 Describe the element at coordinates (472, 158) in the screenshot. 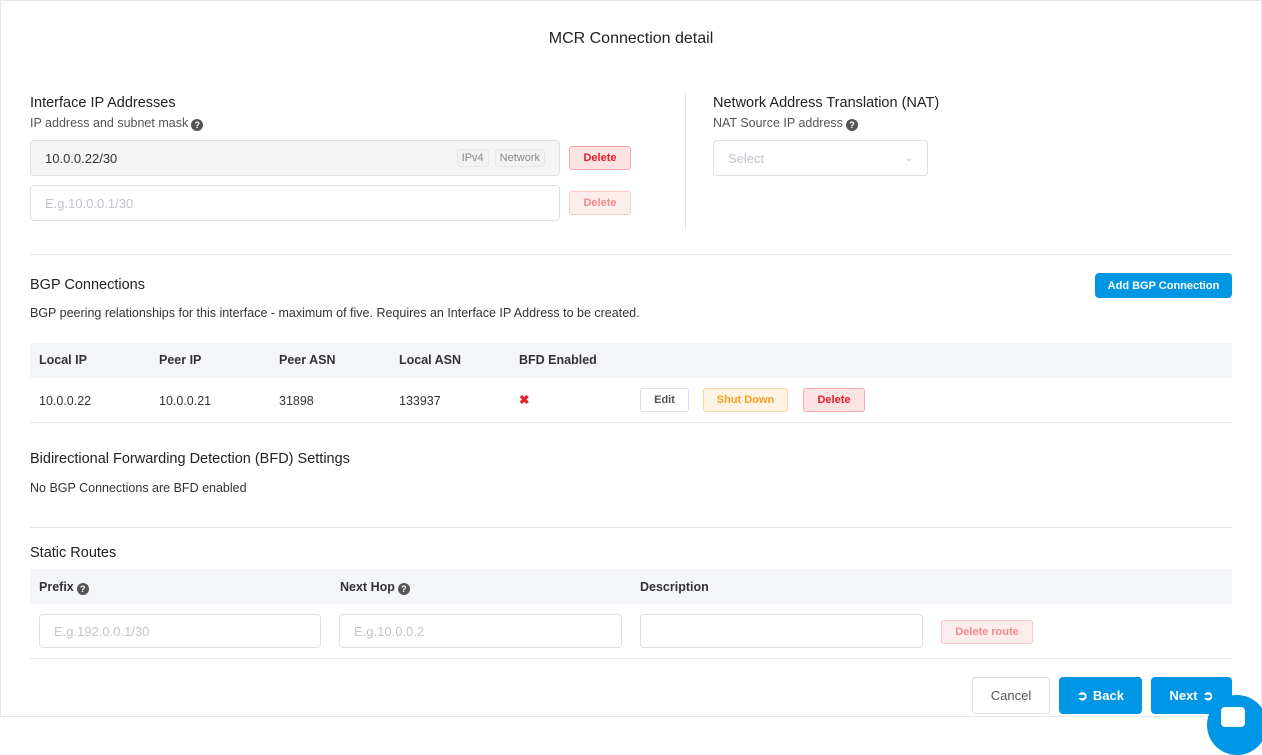

I see `ipv4-tag: IPv4` at that location.